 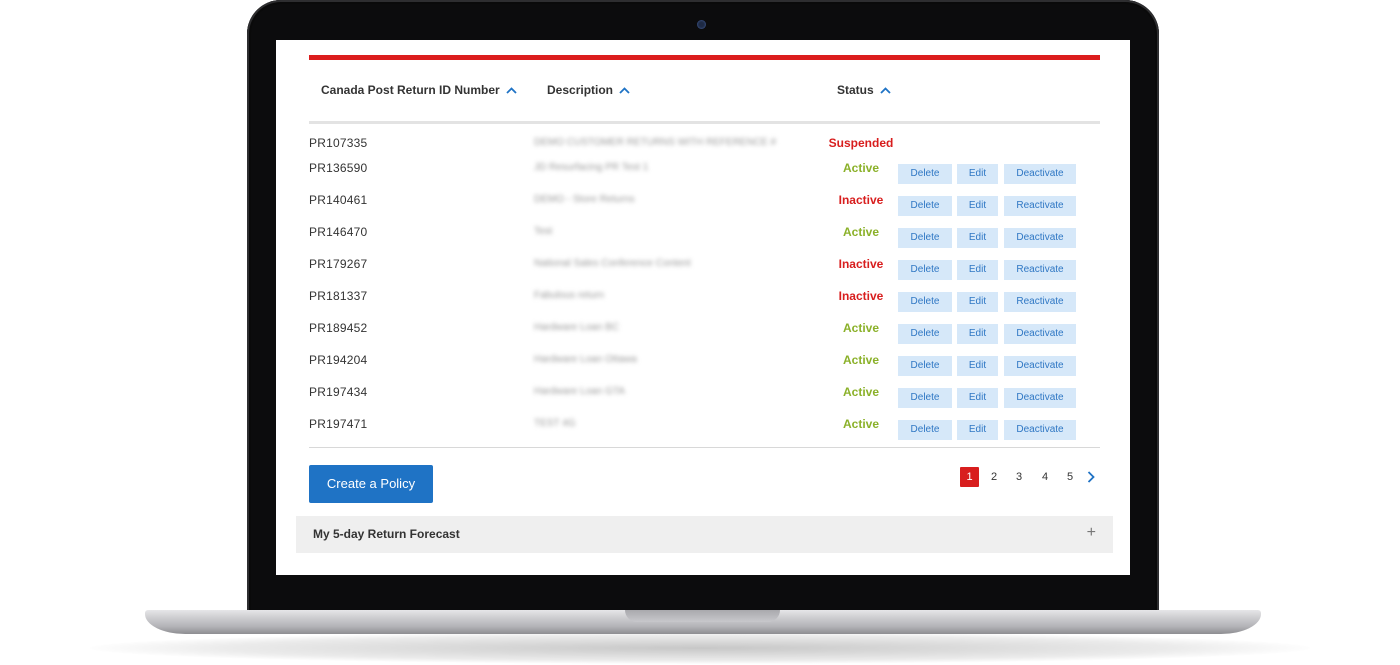 What do you see at coordinates (338, 328) in the screenshot?
I see `return-id-cell: PR189452` at bounding box center [338, 328].